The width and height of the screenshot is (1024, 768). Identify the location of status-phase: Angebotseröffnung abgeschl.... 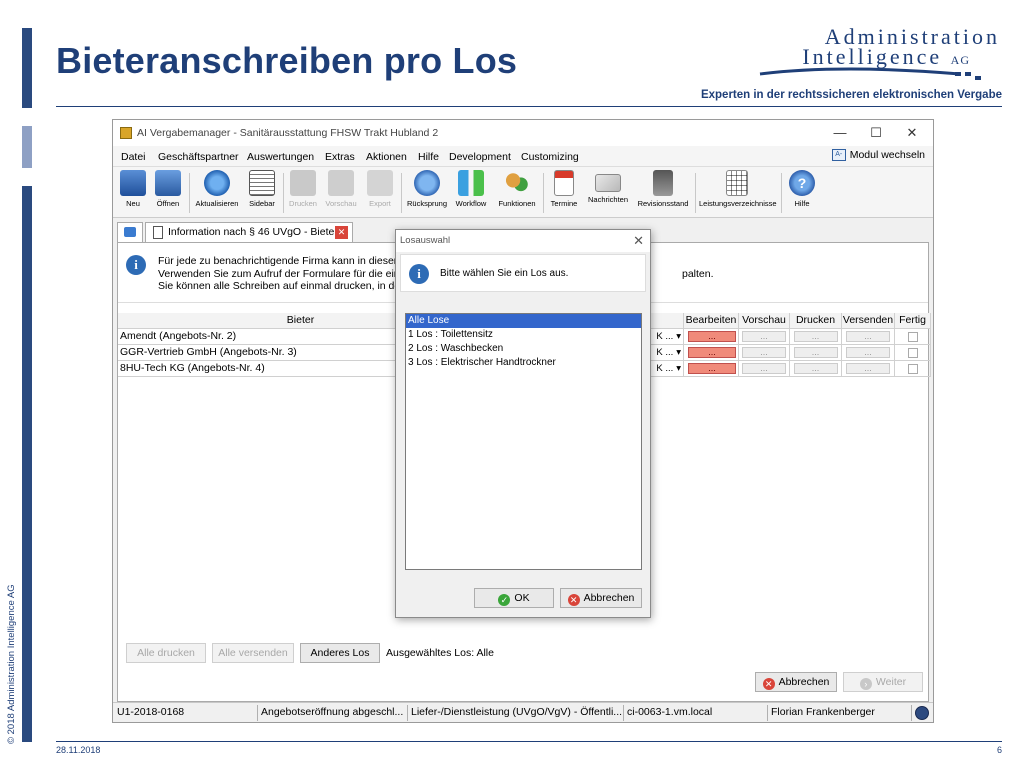
(332, 712).